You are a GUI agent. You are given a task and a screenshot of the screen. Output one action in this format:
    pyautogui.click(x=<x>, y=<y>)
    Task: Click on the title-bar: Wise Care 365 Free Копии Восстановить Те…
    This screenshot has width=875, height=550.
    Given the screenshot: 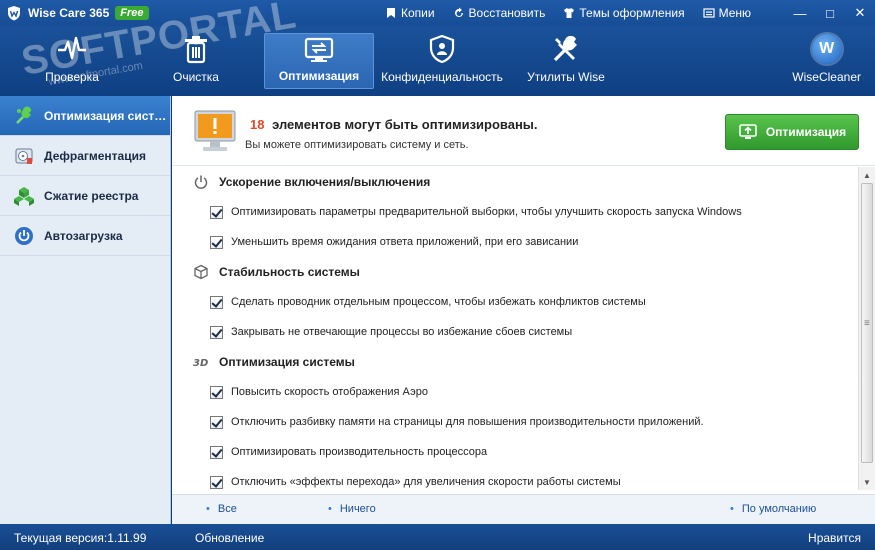 What is the action you would take?
    pyautogui.click(x=437, y=13)
    